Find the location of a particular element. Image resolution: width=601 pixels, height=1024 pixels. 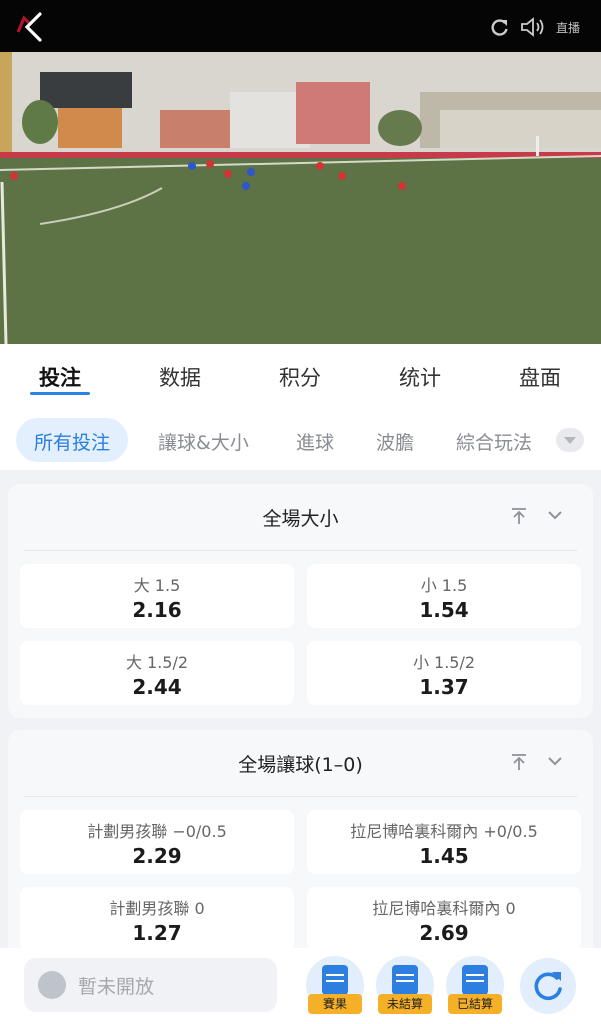

odds-value: 2.69 is located at coordinates (444, 933).